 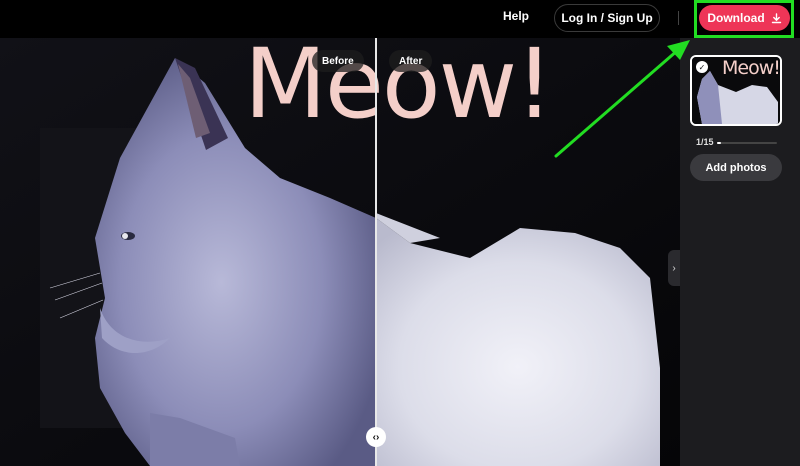 What do you see at coordinates (376, 252) in the screenshot?
I see `compare-divider` at bounding box center [376, 252].